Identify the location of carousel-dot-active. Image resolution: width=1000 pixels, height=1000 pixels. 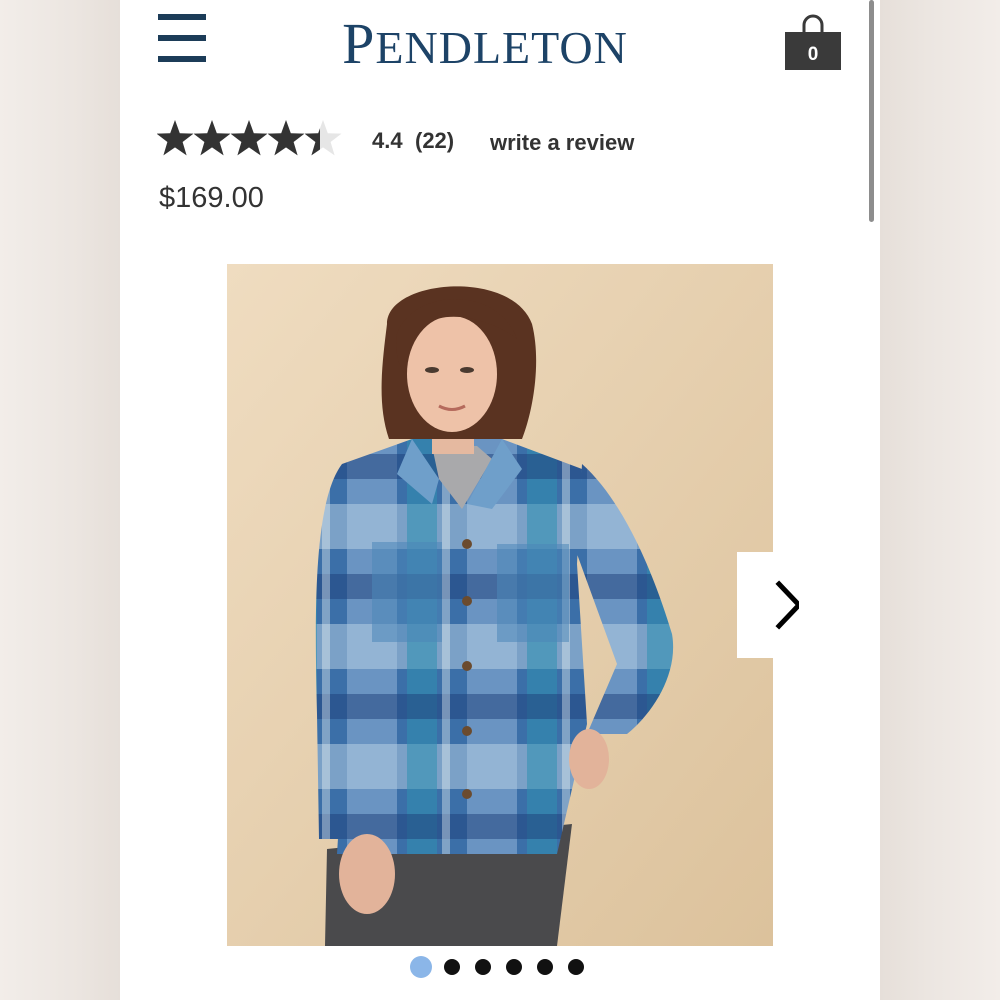
(421, 967).